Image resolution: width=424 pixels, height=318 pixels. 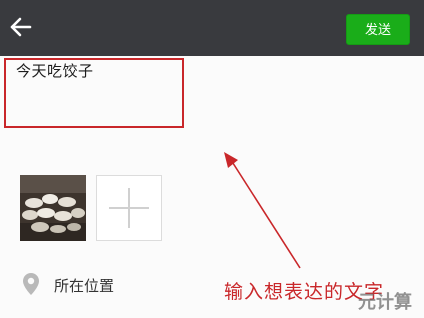 I want to click on location-pin-icon, so click(x=31, y=284).